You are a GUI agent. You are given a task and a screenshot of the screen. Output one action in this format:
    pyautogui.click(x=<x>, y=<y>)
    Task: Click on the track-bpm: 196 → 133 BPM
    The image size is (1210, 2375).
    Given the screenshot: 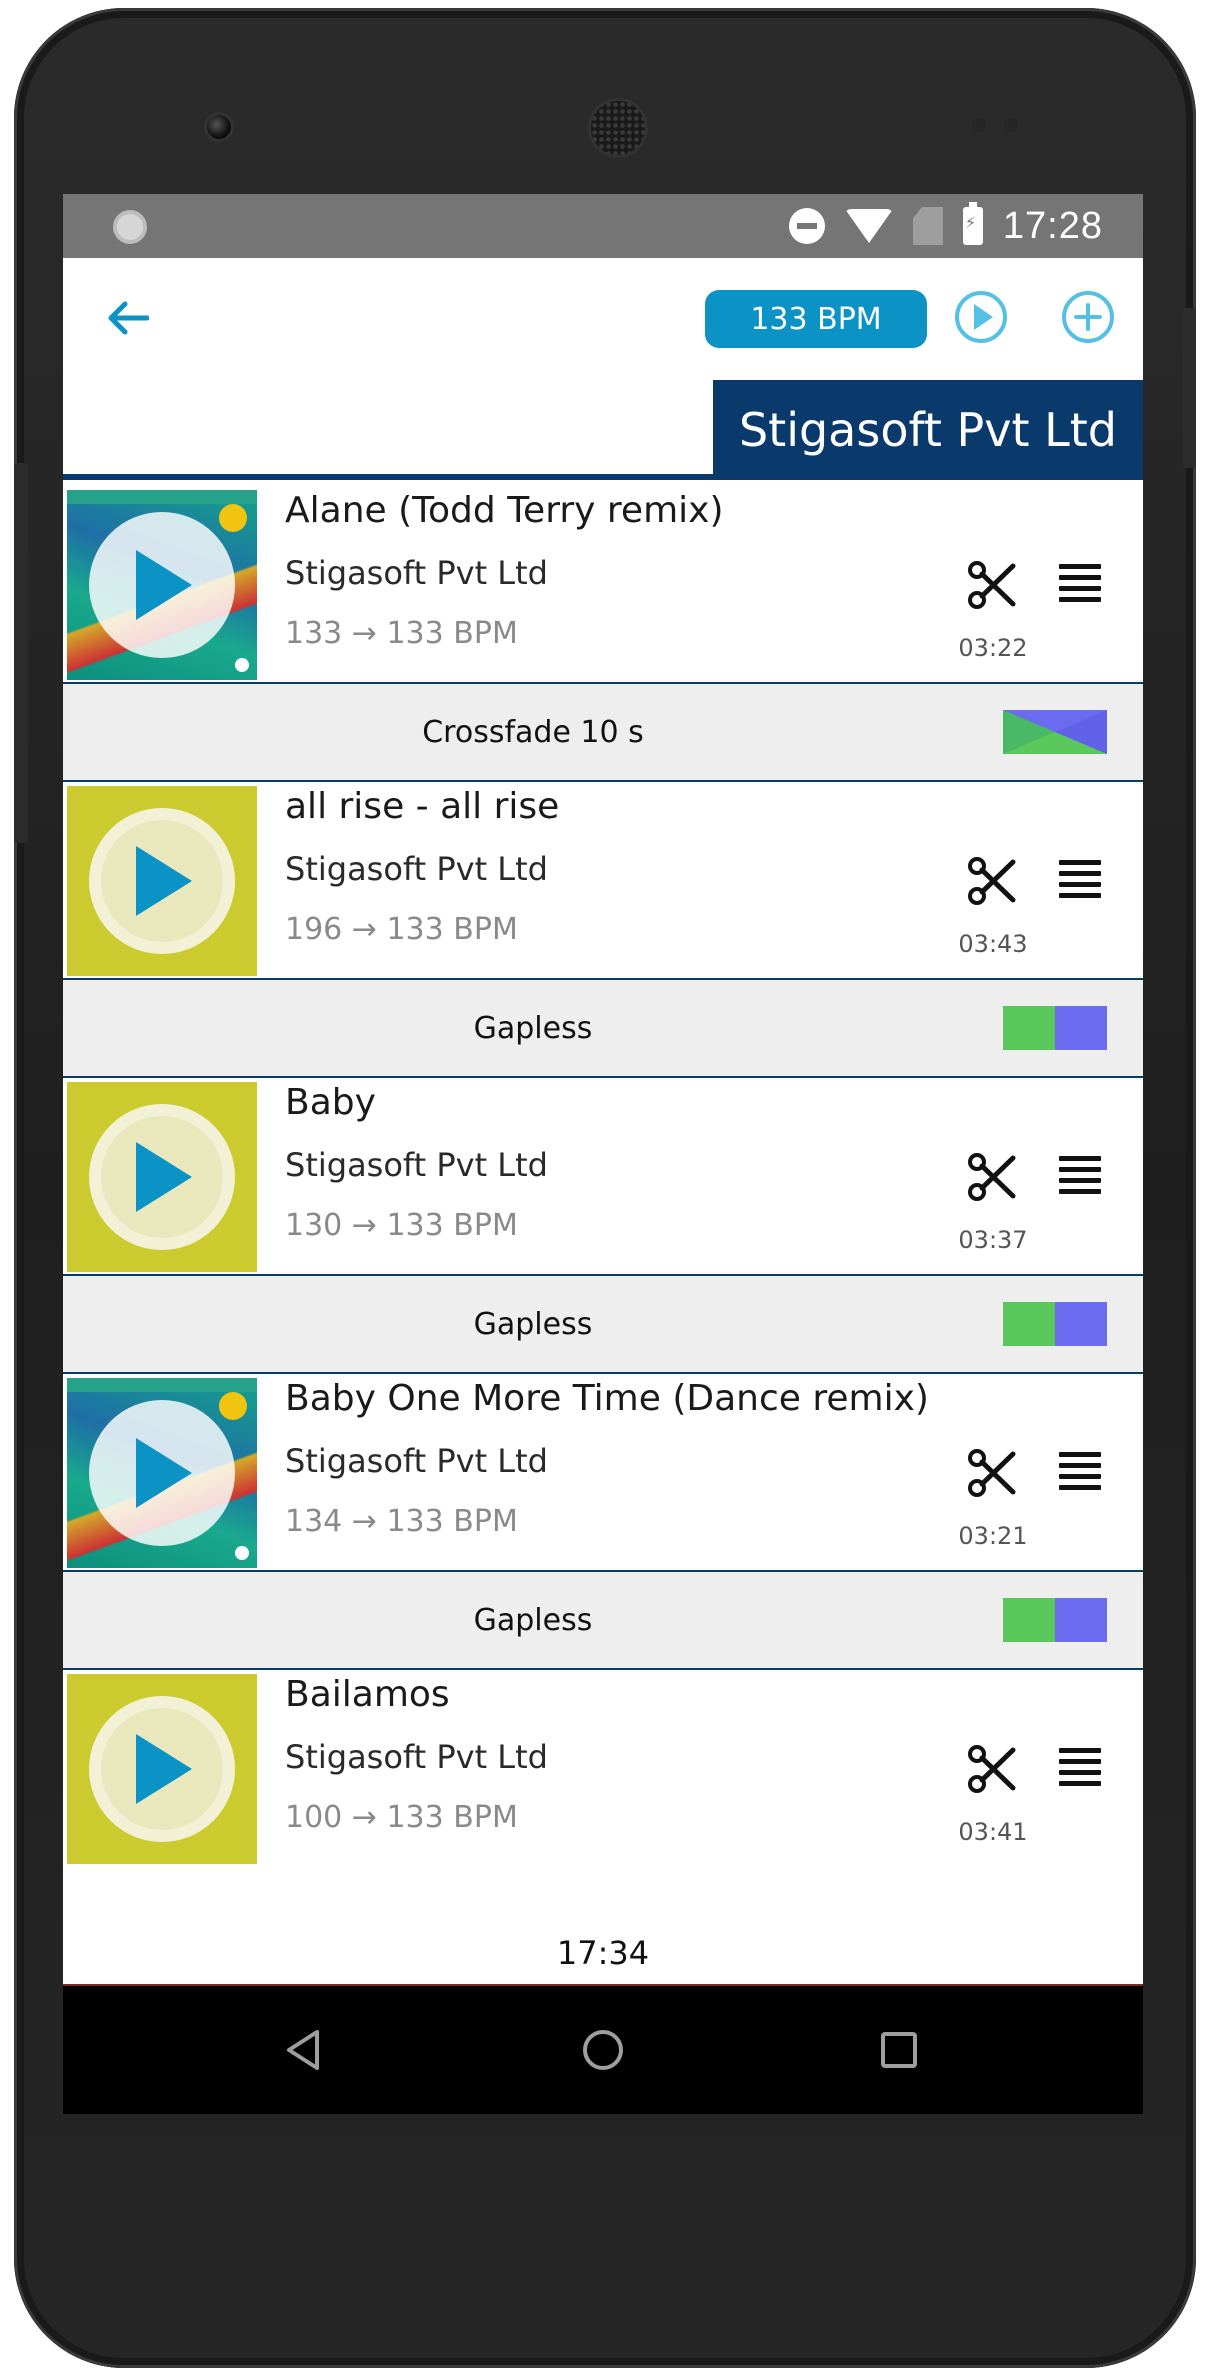 What is the action you would take?
    pyautogui.click(x=401, y=929)
    